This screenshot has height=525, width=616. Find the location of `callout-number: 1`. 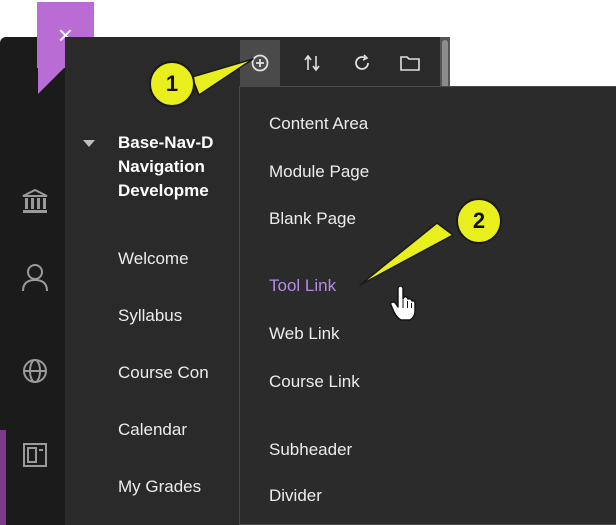

callout-number: 1 is located at coordinates (172, 83).